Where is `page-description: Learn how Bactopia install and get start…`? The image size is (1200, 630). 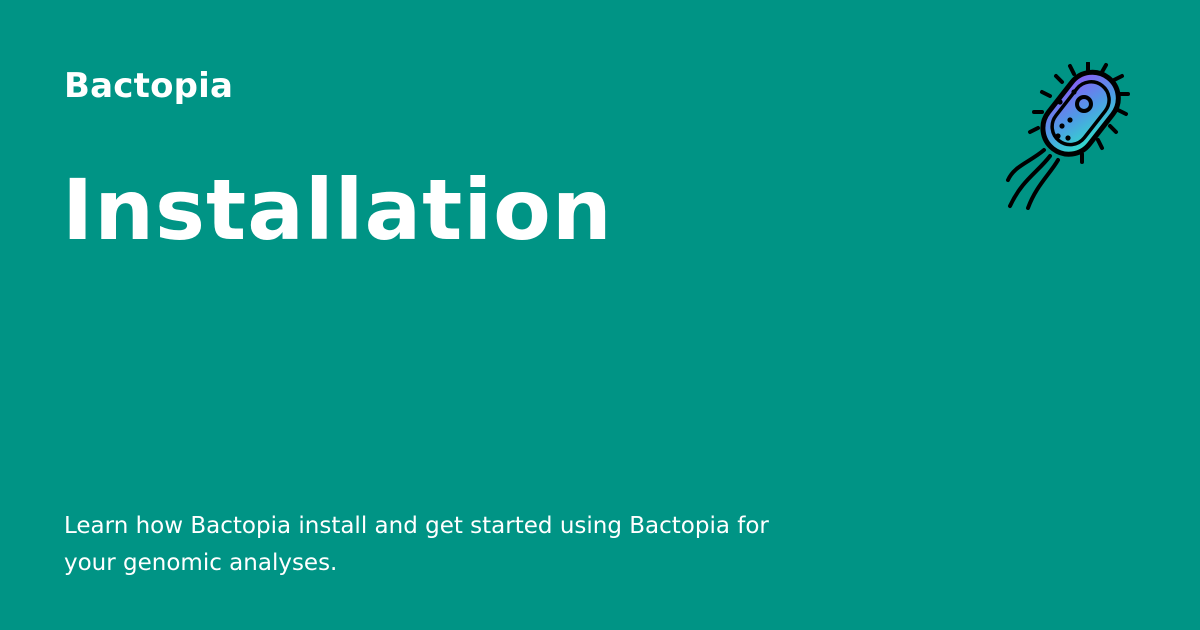
page-description: Learn how Bactopia install and get start… is located at coordinates (416, 544).